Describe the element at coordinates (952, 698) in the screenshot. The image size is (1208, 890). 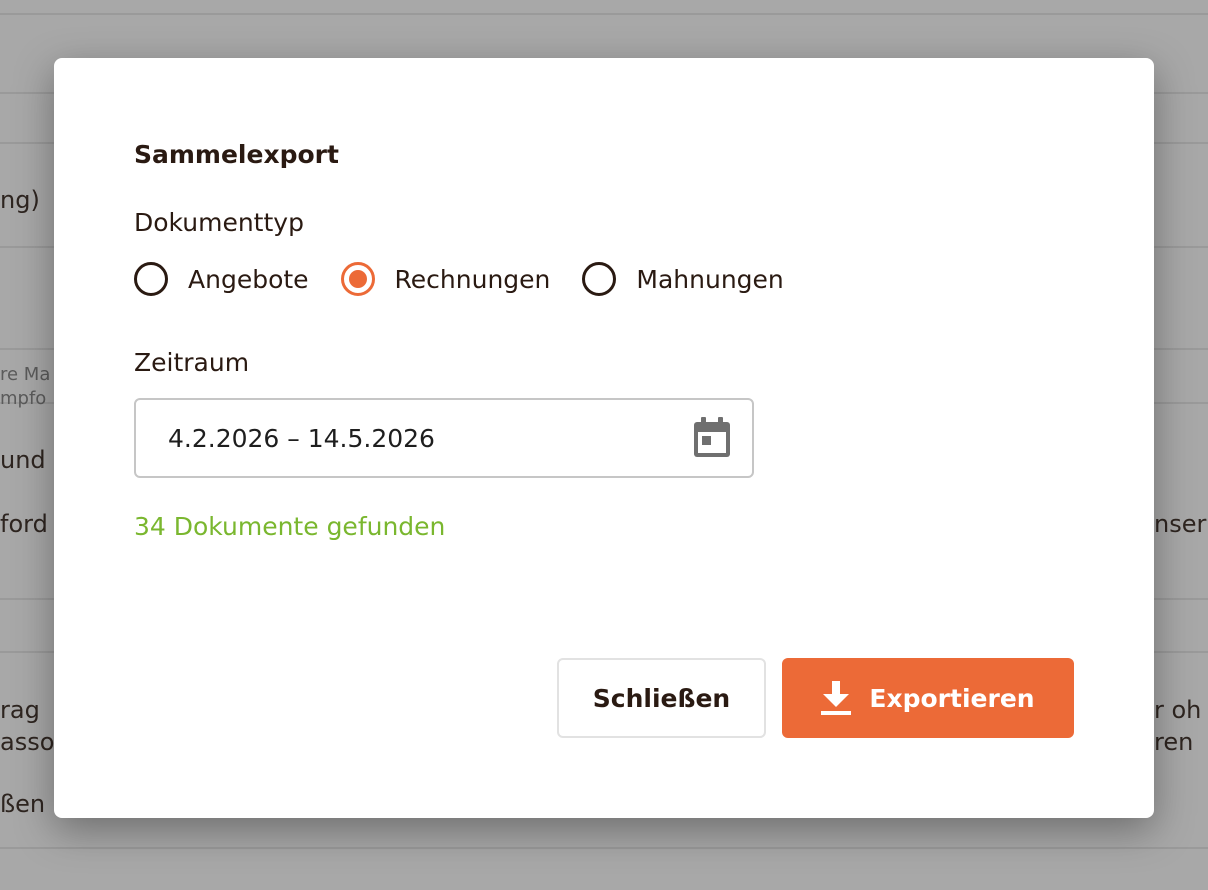
I see `export-button-label: Exportieren` at that location.